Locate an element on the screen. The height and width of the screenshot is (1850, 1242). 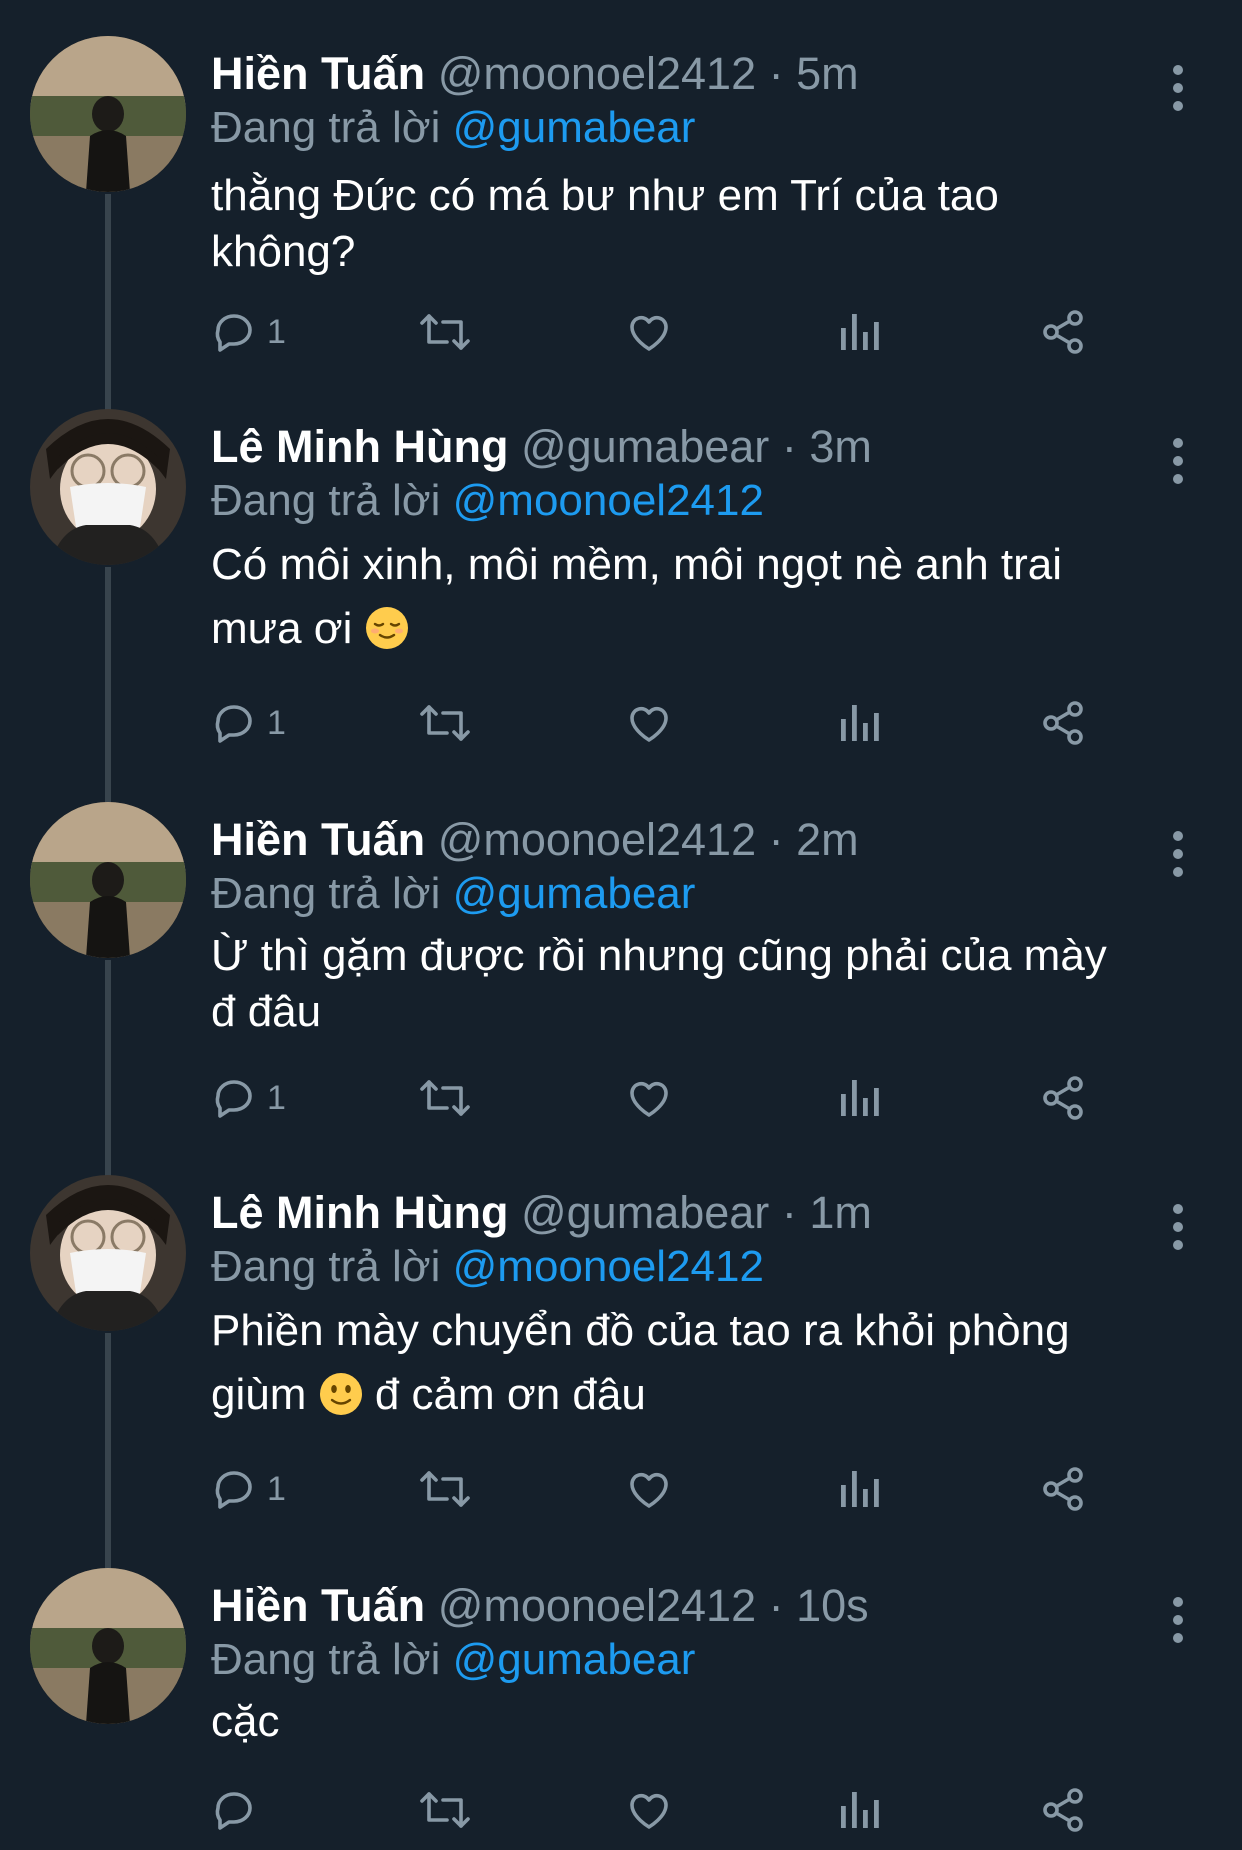
tweet-header: Hiền Tuấn @moonoel2412 · 5m is located at coordinates (535, 74).